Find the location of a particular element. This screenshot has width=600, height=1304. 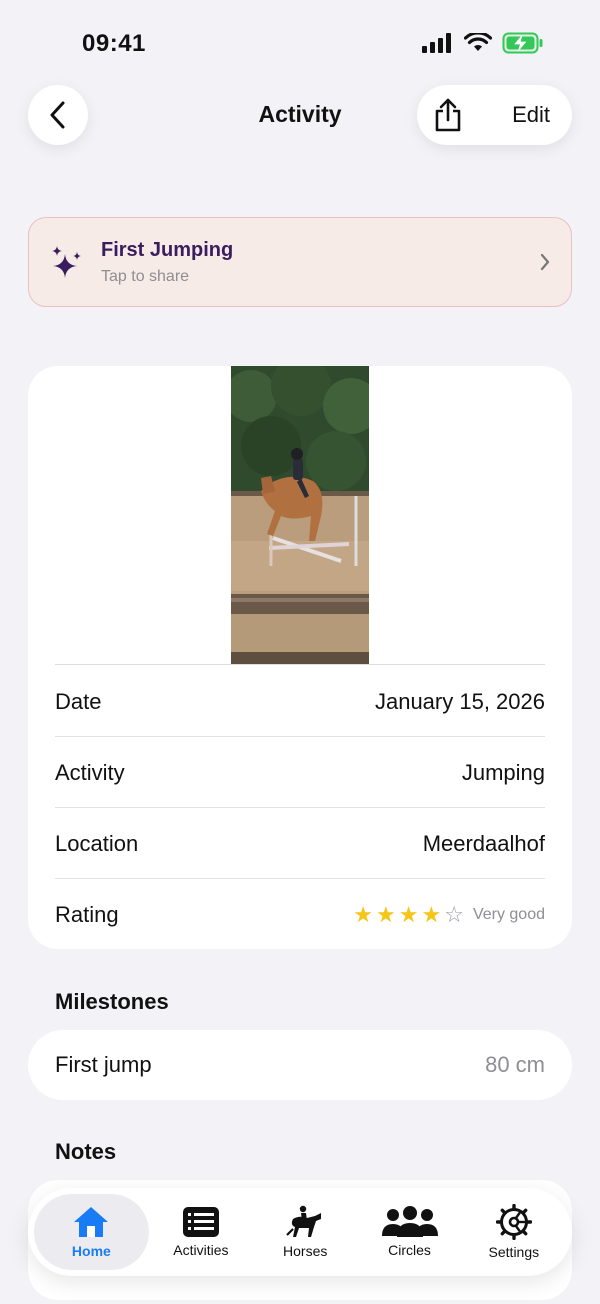

tab-horses: Horses is located at coordinates (305, 1232).